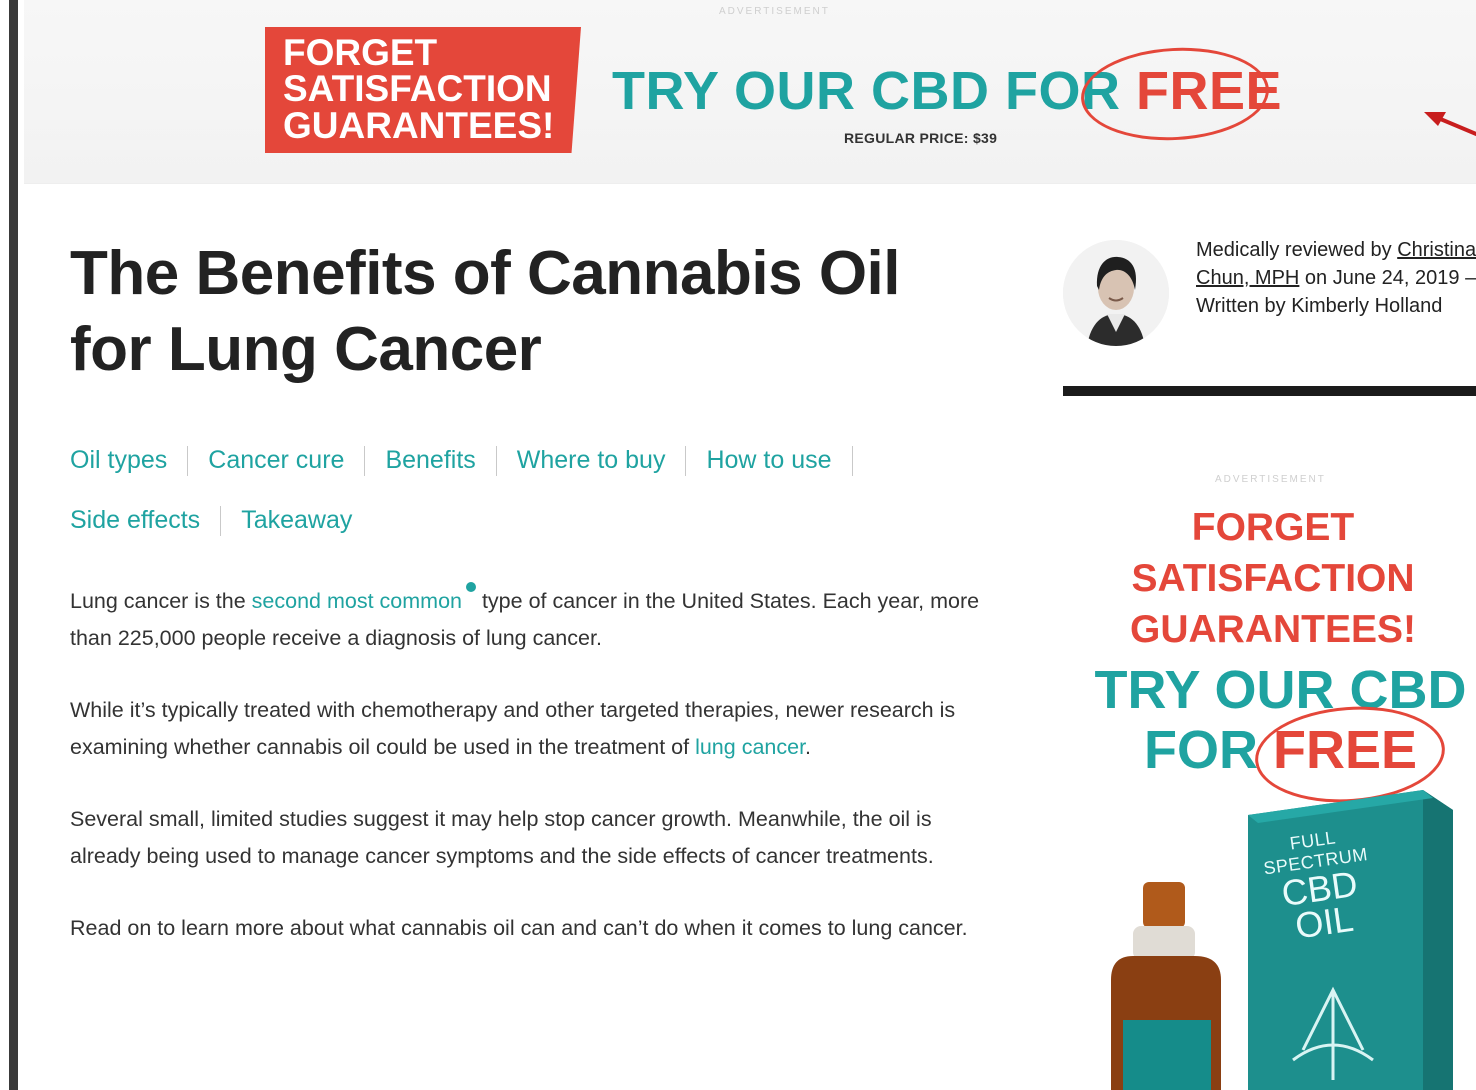 The height and width of the screenshot is (1090, 1476). I want to click on reviewer-avatar, so click(1116, 293).